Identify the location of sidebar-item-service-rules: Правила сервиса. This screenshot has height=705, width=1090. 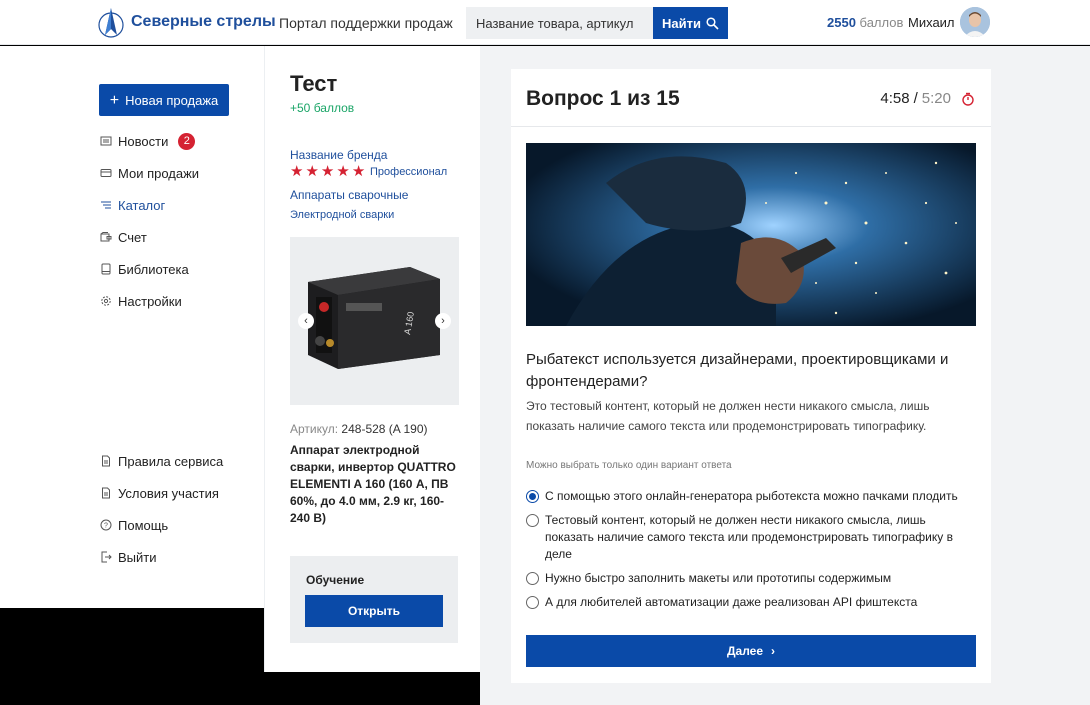
(161, 461).